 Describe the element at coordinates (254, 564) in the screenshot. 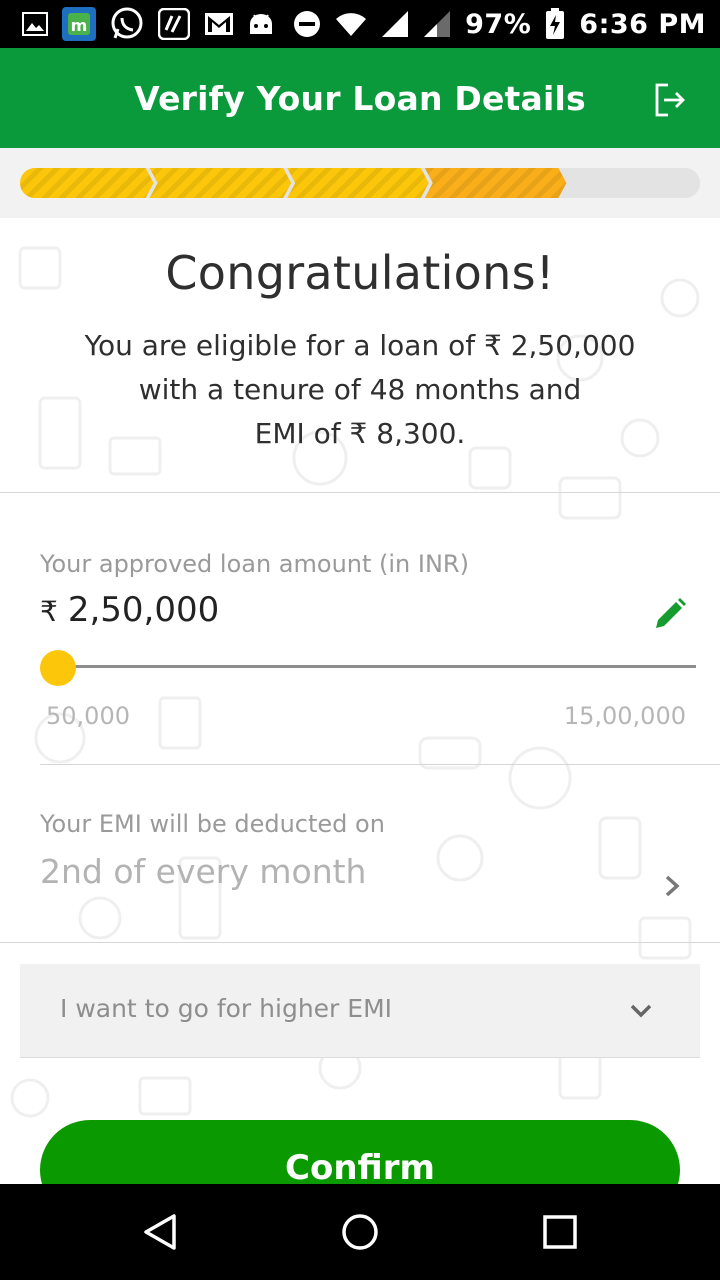

I see `loan-amount-label: Your approved loan amount (in INR)` at that location.